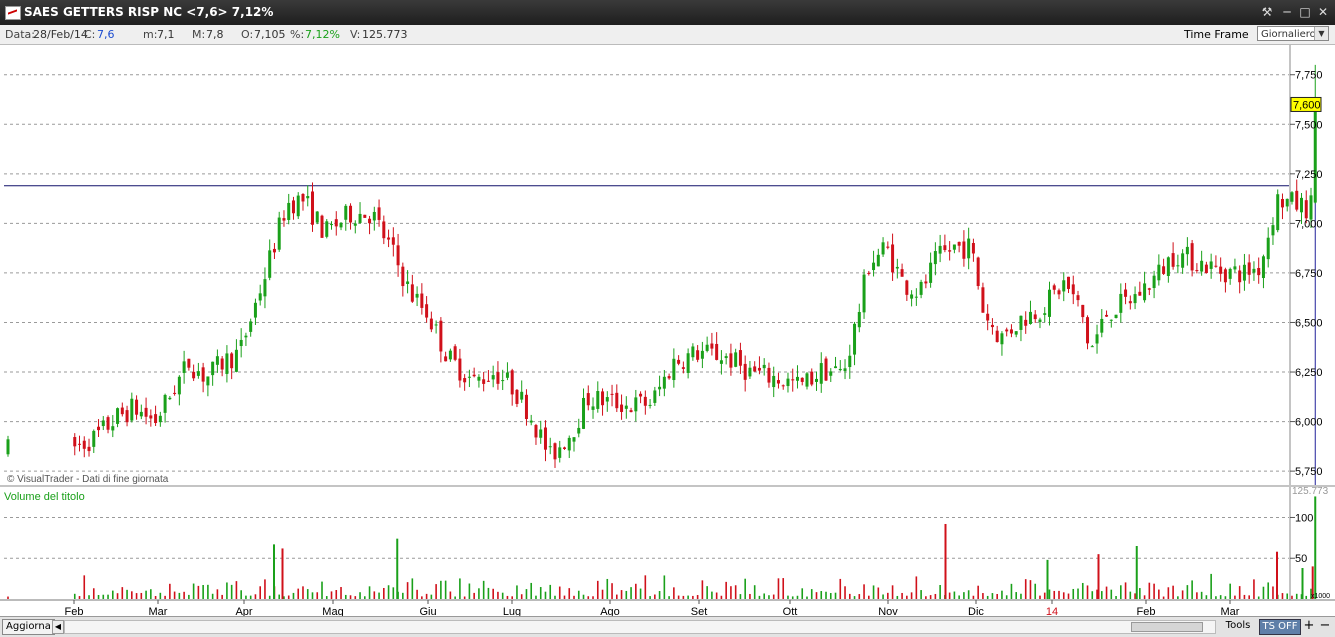 The image size is (1335, 637). What do you see at coordinates (58, 627) in the screenshot?
I see `scroll-left-icon: ◀` at bounding box center [58, 627].